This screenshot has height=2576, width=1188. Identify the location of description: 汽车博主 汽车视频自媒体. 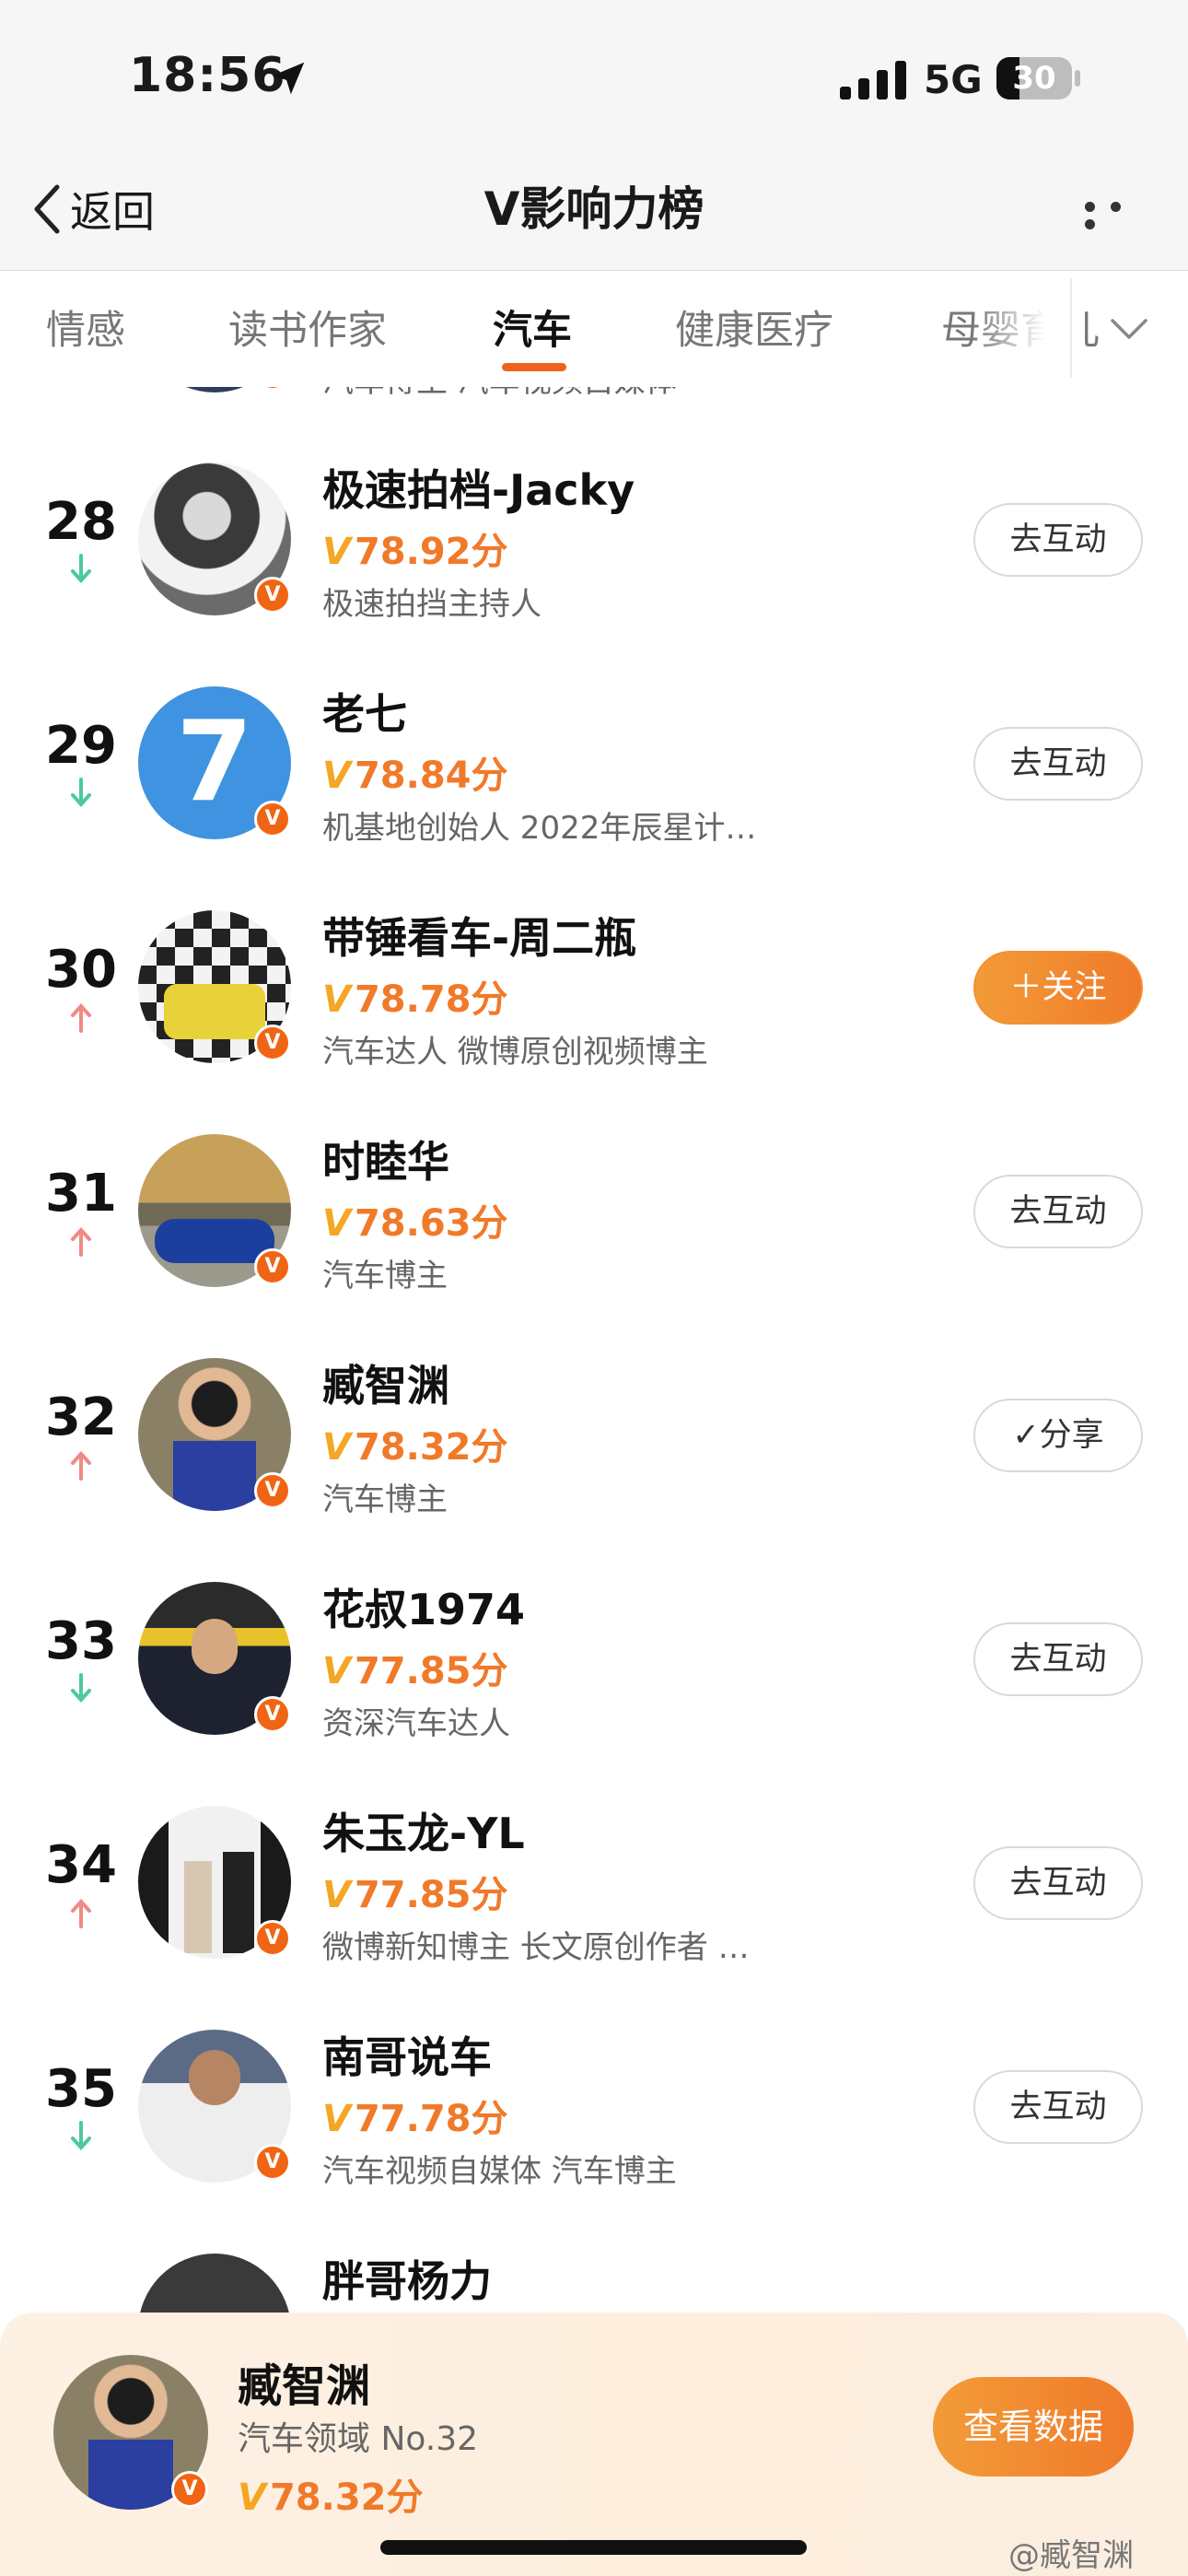
(548, 394).